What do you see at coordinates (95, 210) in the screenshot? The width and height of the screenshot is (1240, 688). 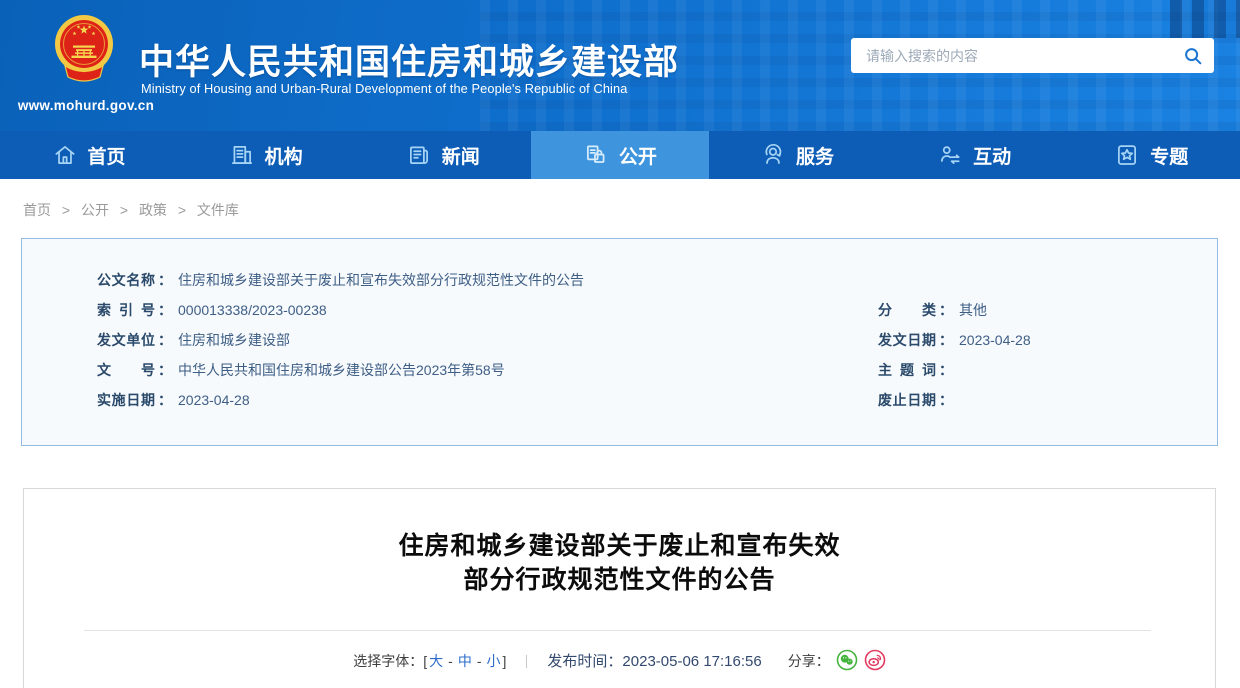 I see `breadcrumb-open-gov: 公开` at bounding box center [95, 210].